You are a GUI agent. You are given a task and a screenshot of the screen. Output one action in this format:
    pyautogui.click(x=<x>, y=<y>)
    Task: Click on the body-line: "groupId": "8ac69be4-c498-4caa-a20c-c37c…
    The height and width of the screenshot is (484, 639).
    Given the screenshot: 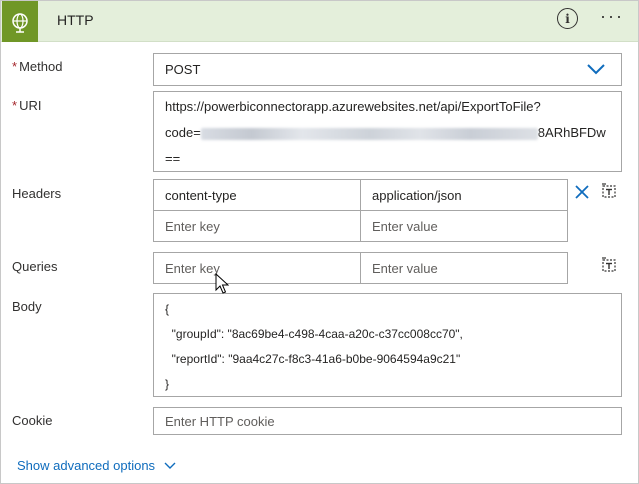 What is the action you would take?
    pyautogui.click(x=314, y=334)
    